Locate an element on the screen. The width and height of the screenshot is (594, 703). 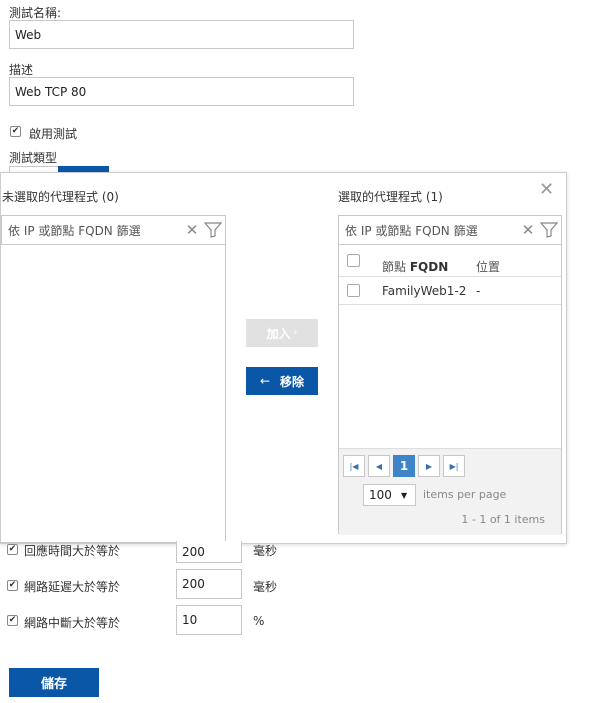
table-row: FamilyWeb1-2 - is located at coordinates (450, 291).